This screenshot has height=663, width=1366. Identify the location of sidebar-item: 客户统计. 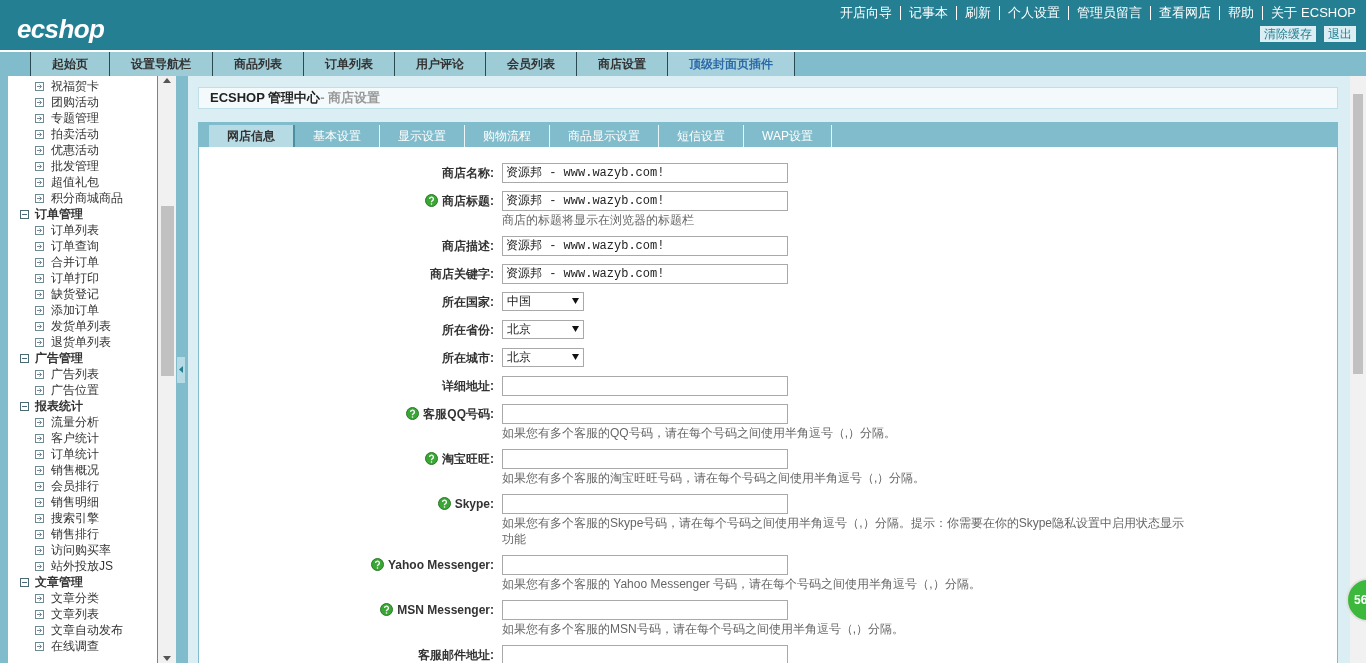
(75, 438).